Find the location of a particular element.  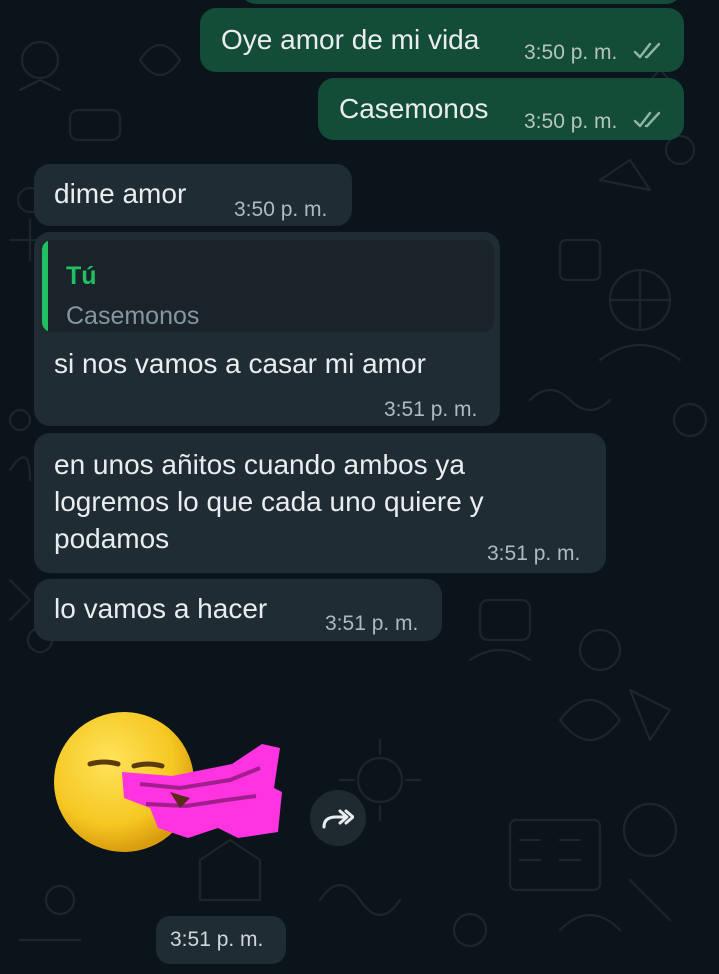

previous-message-bubble is located at coordinates (461, 2).